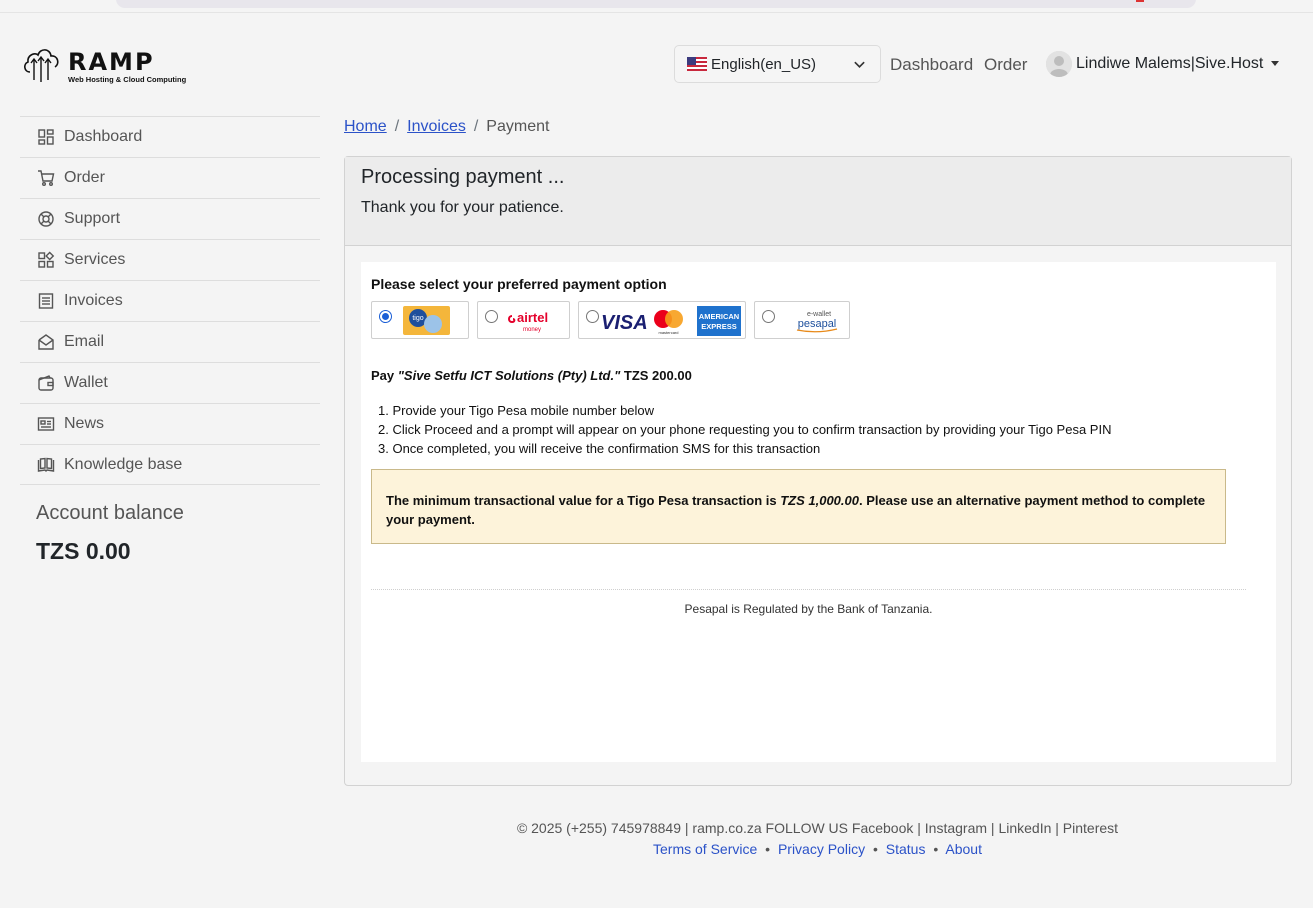 This screenshot has width=1313, height=908. I want to click on tigo-pesa-radio, so click(385, 316).